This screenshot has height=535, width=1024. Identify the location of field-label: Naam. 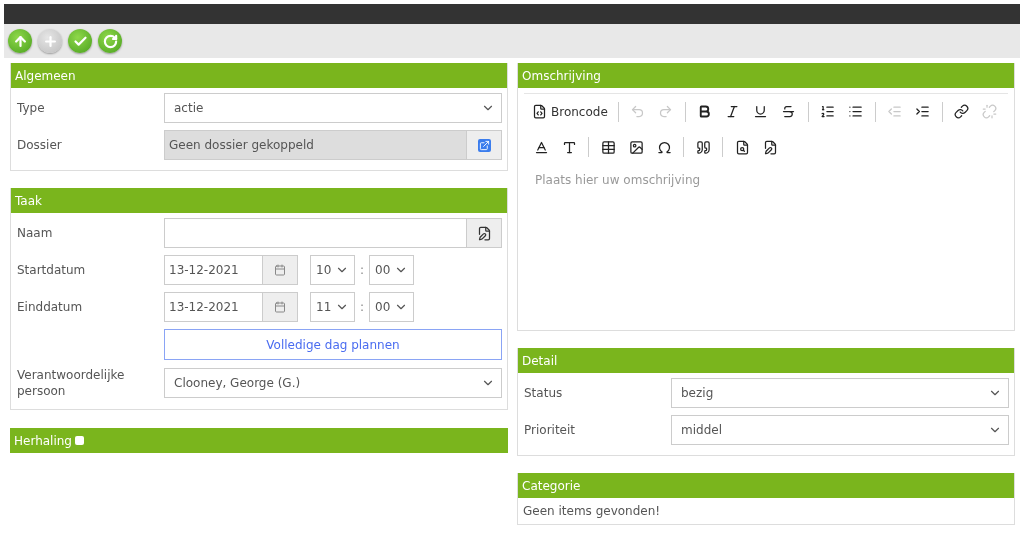
(35, 233).